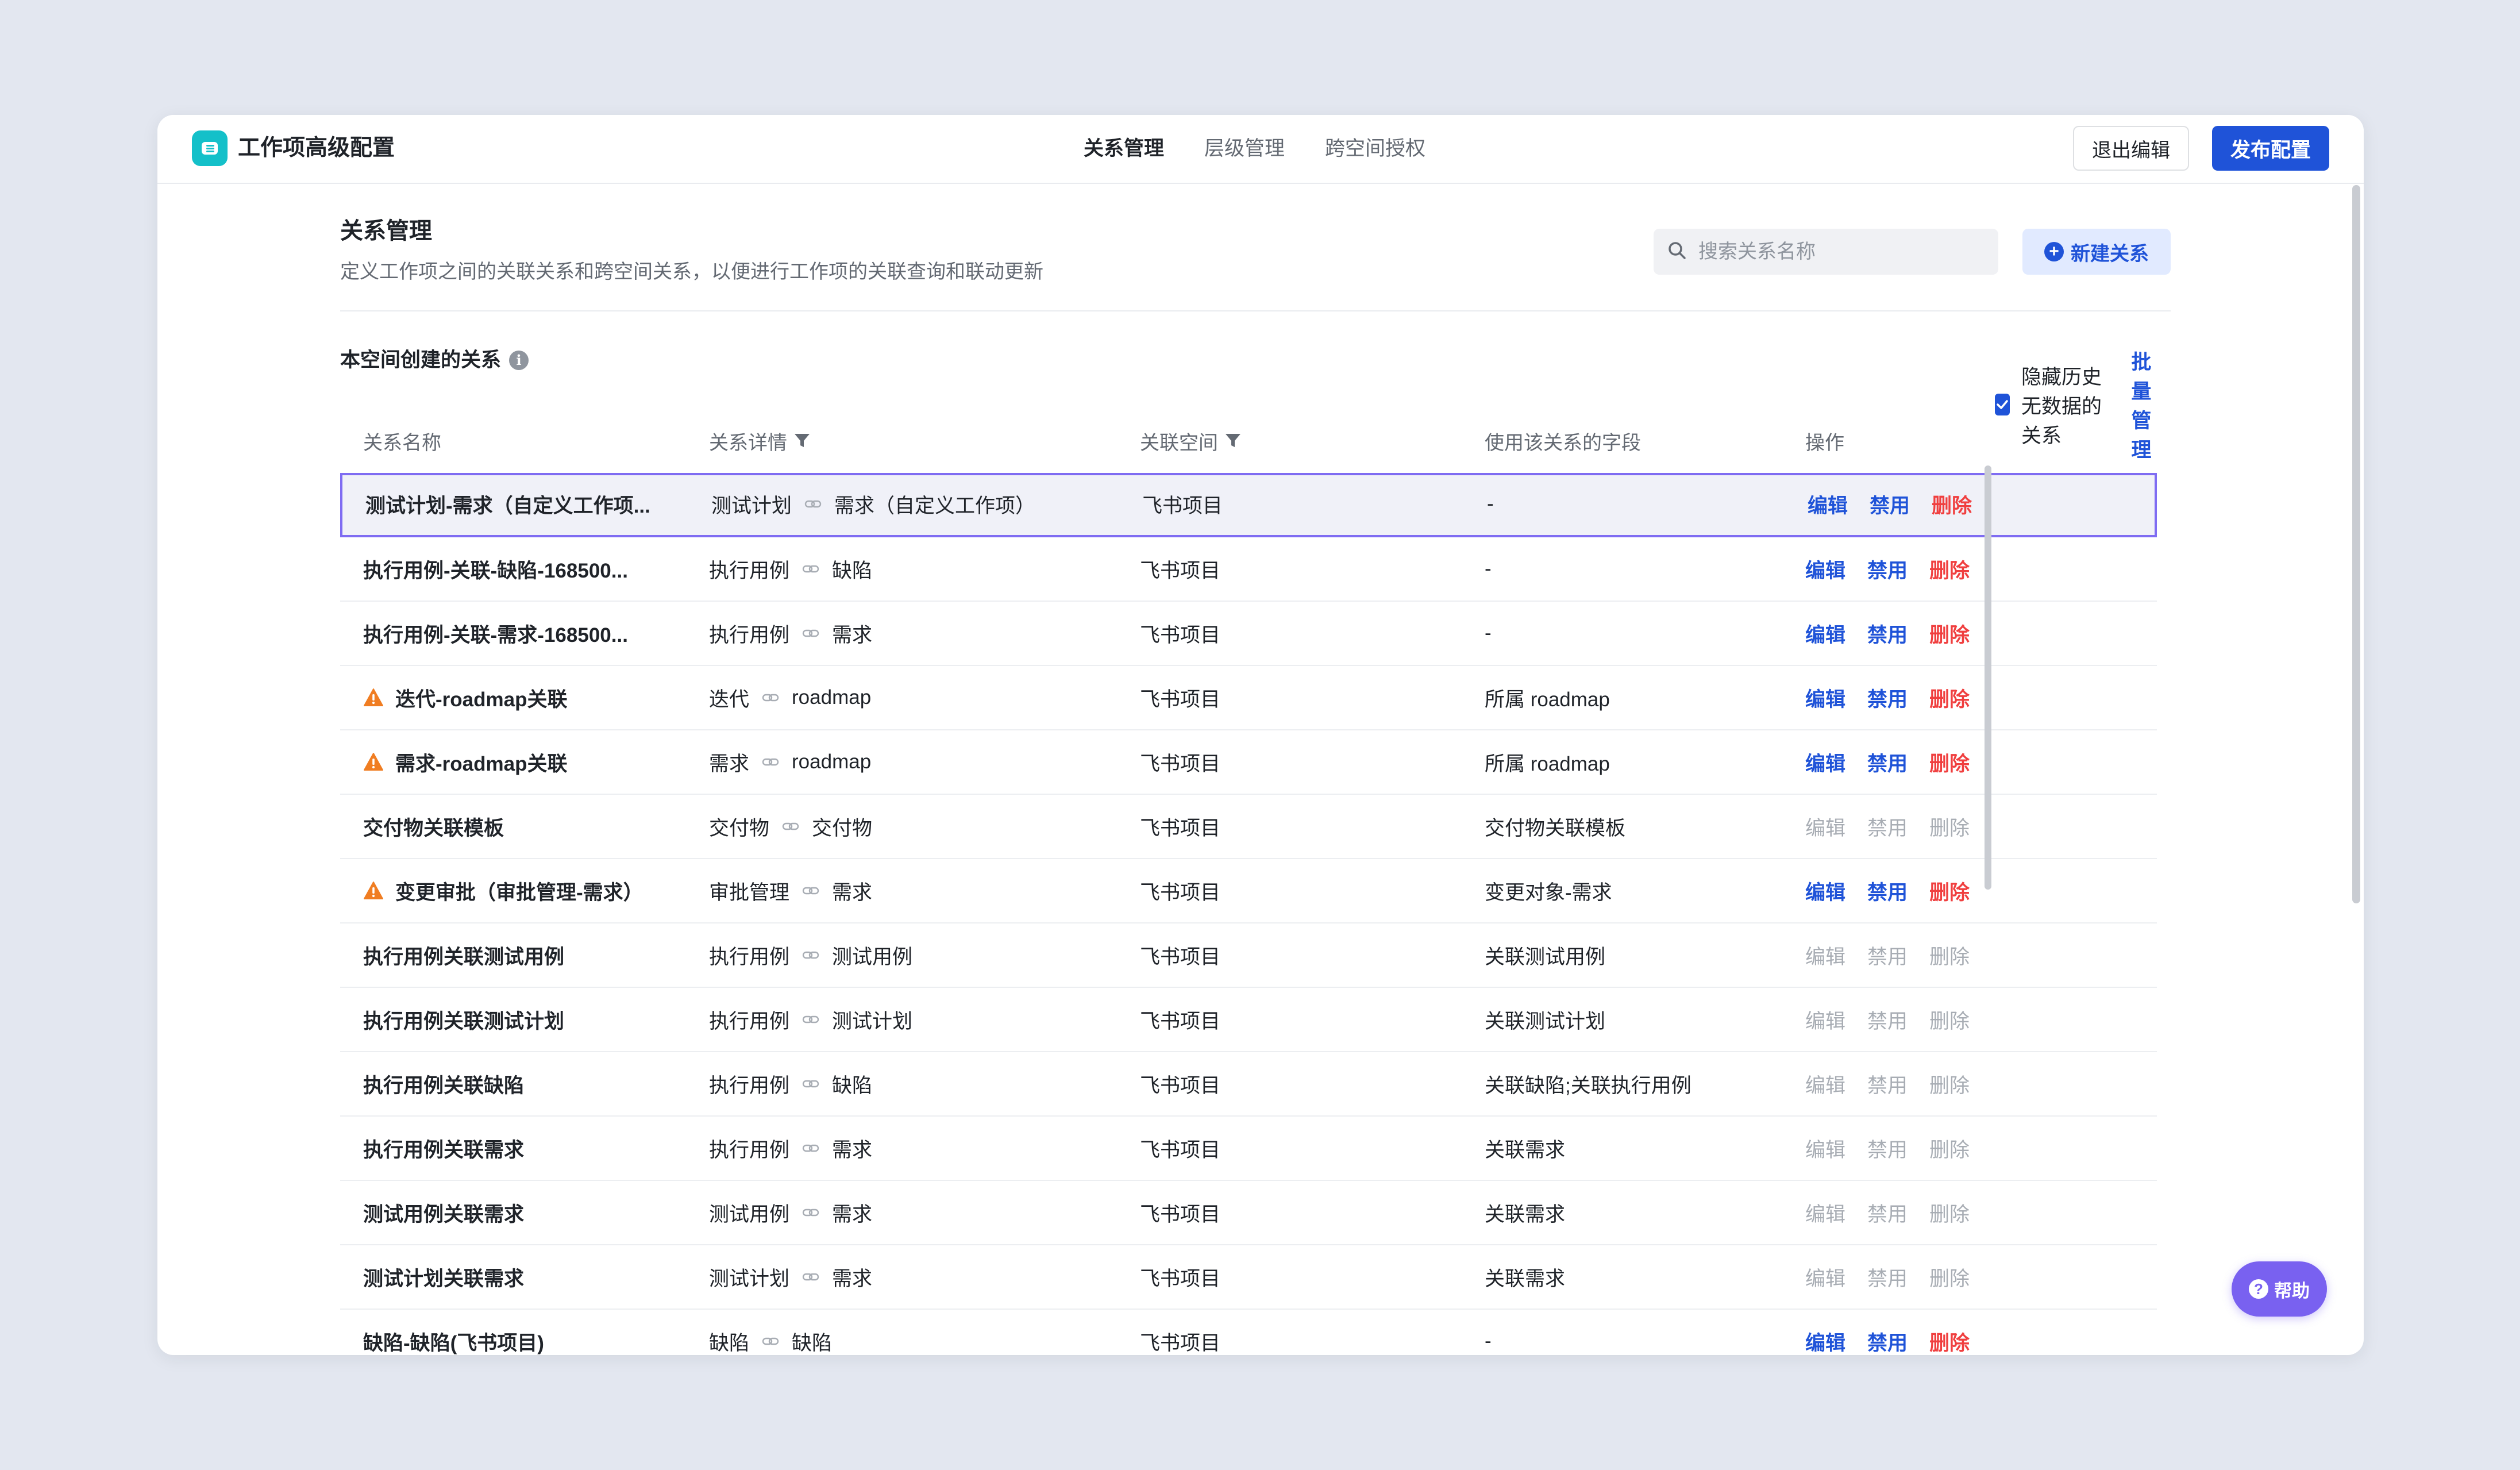  I want to click on relation-name-cell: 缺陷-缺陷(飞书项目), so click(524, 1332).